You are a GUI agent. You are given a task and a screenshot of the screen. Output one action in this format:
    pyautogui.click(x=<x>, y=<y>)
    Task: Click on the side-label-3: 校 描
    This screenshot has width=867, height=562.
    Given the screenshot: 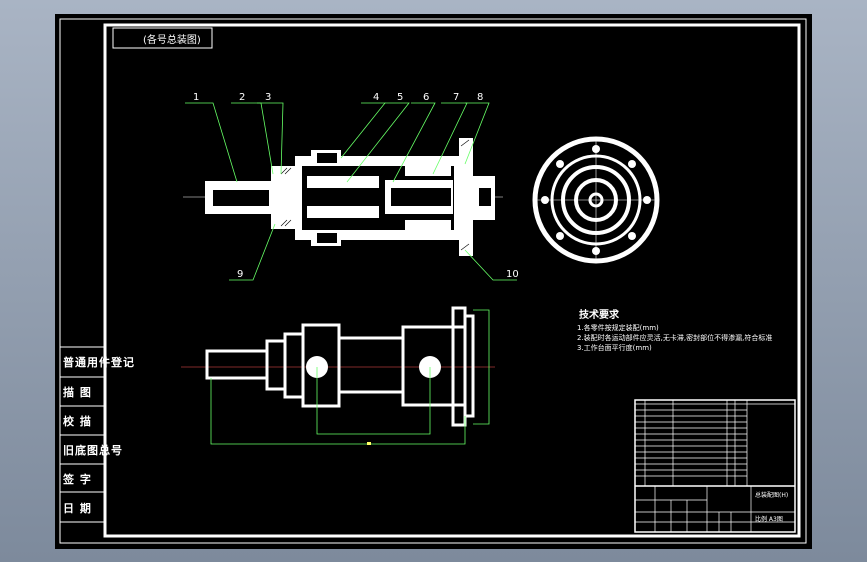 What is the action you would take?
    pyautogui.click(x=77, y=421)
    